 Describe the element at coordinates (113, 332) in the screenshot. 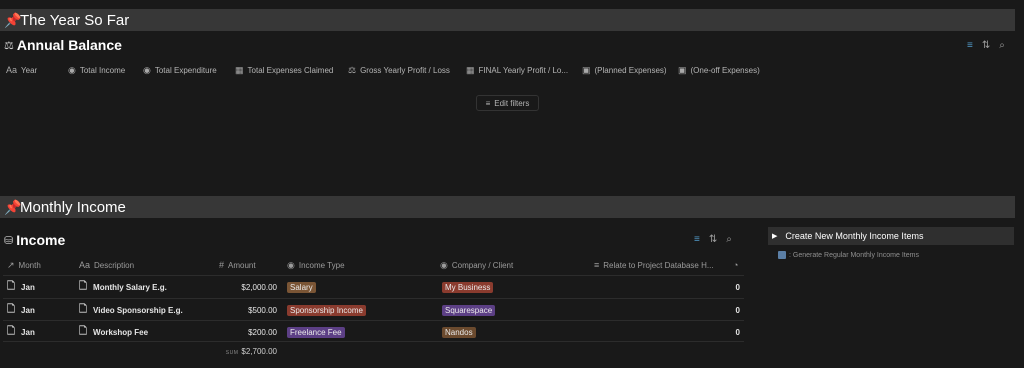

I see `description-cell: 🗋 Workshop Fee` at that location.